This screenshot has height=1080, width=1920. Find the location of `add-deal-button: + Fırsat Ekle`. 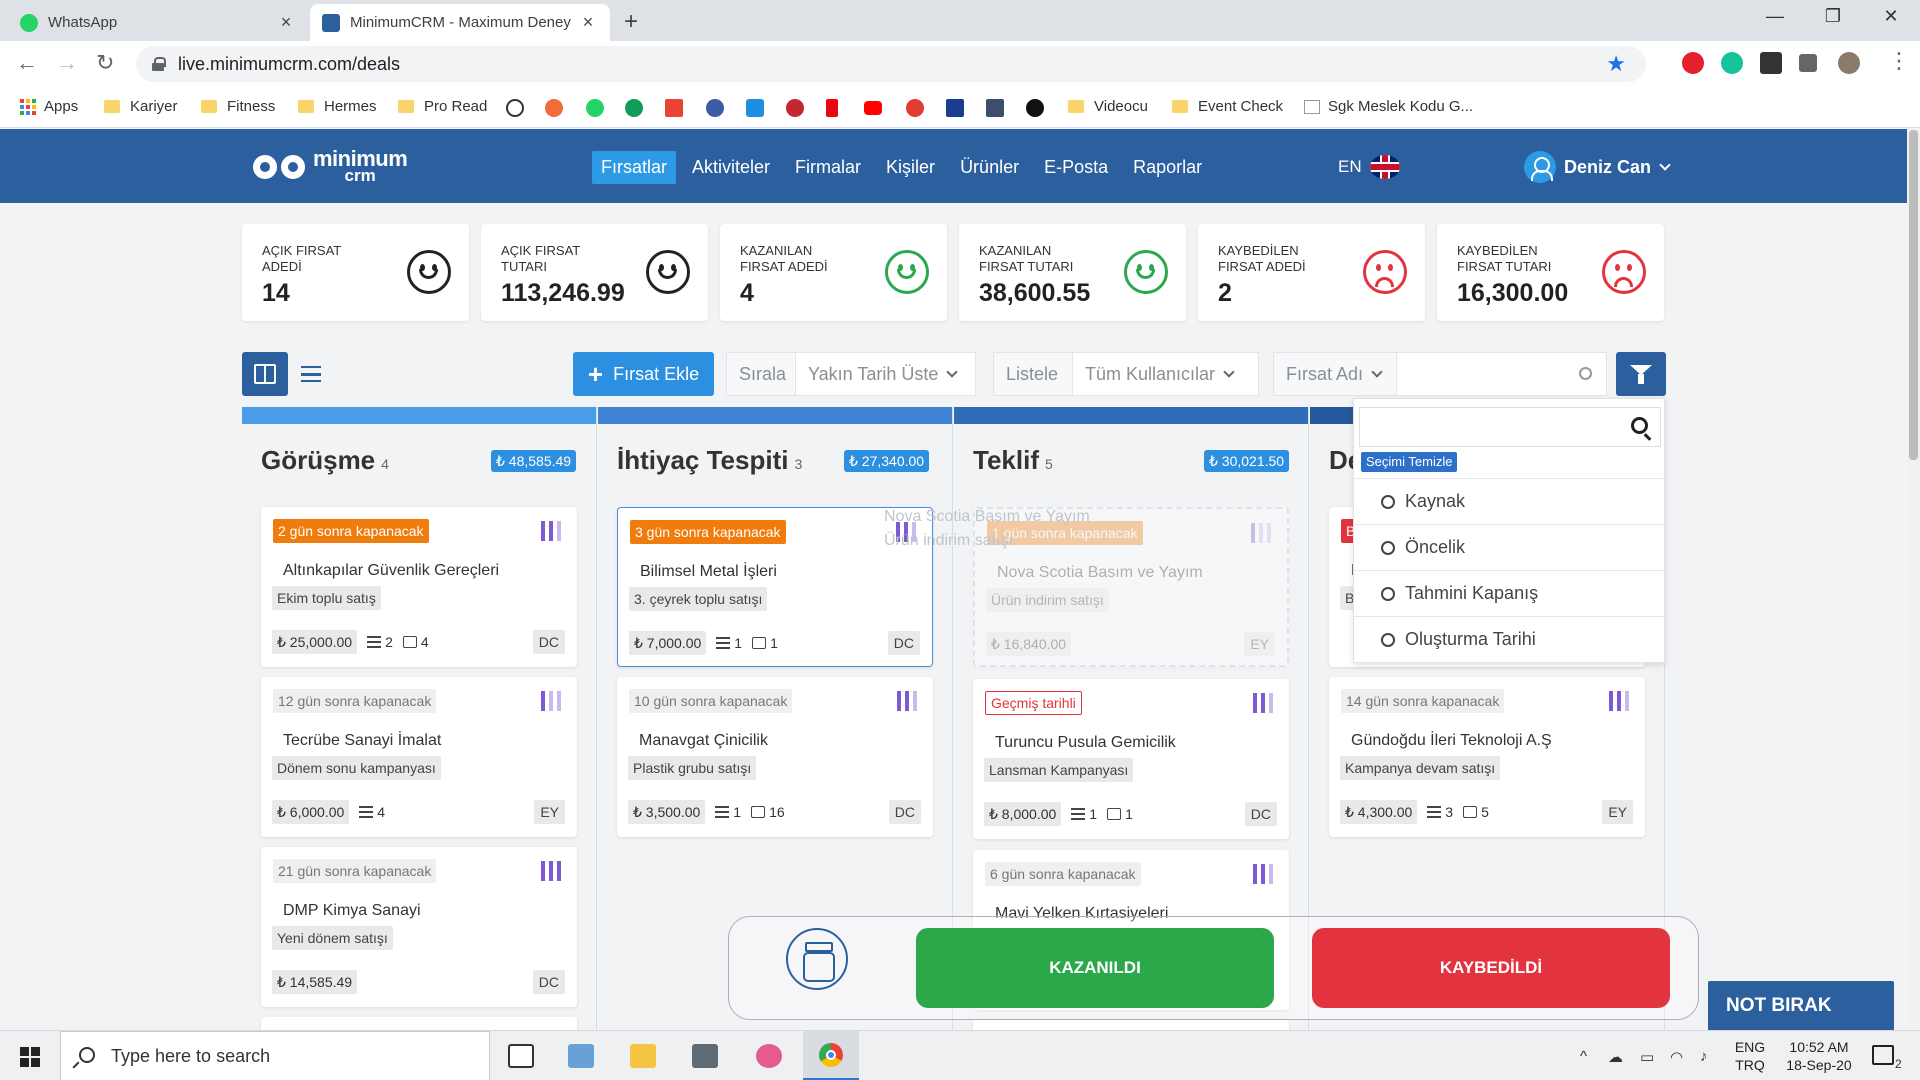

add-deal-button: + Fırsat Ekle is located at coordinates (643, 374).